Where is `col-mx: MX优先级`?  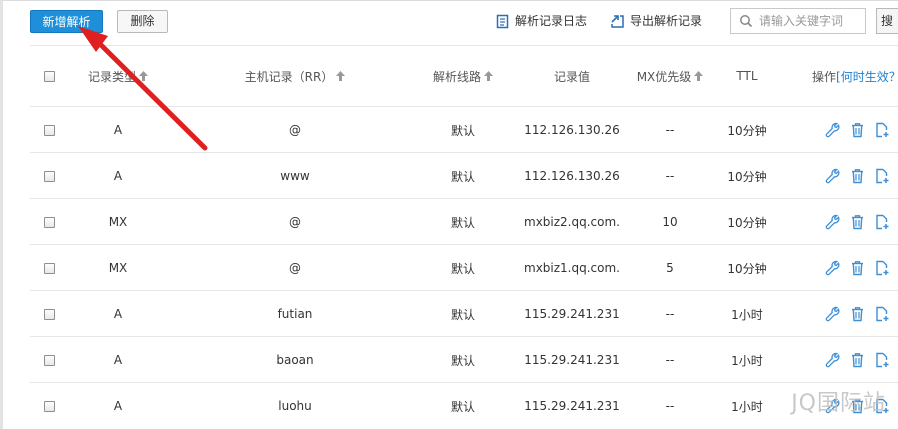
col-mx: MX优先级 is located at coordinates (670, 76).